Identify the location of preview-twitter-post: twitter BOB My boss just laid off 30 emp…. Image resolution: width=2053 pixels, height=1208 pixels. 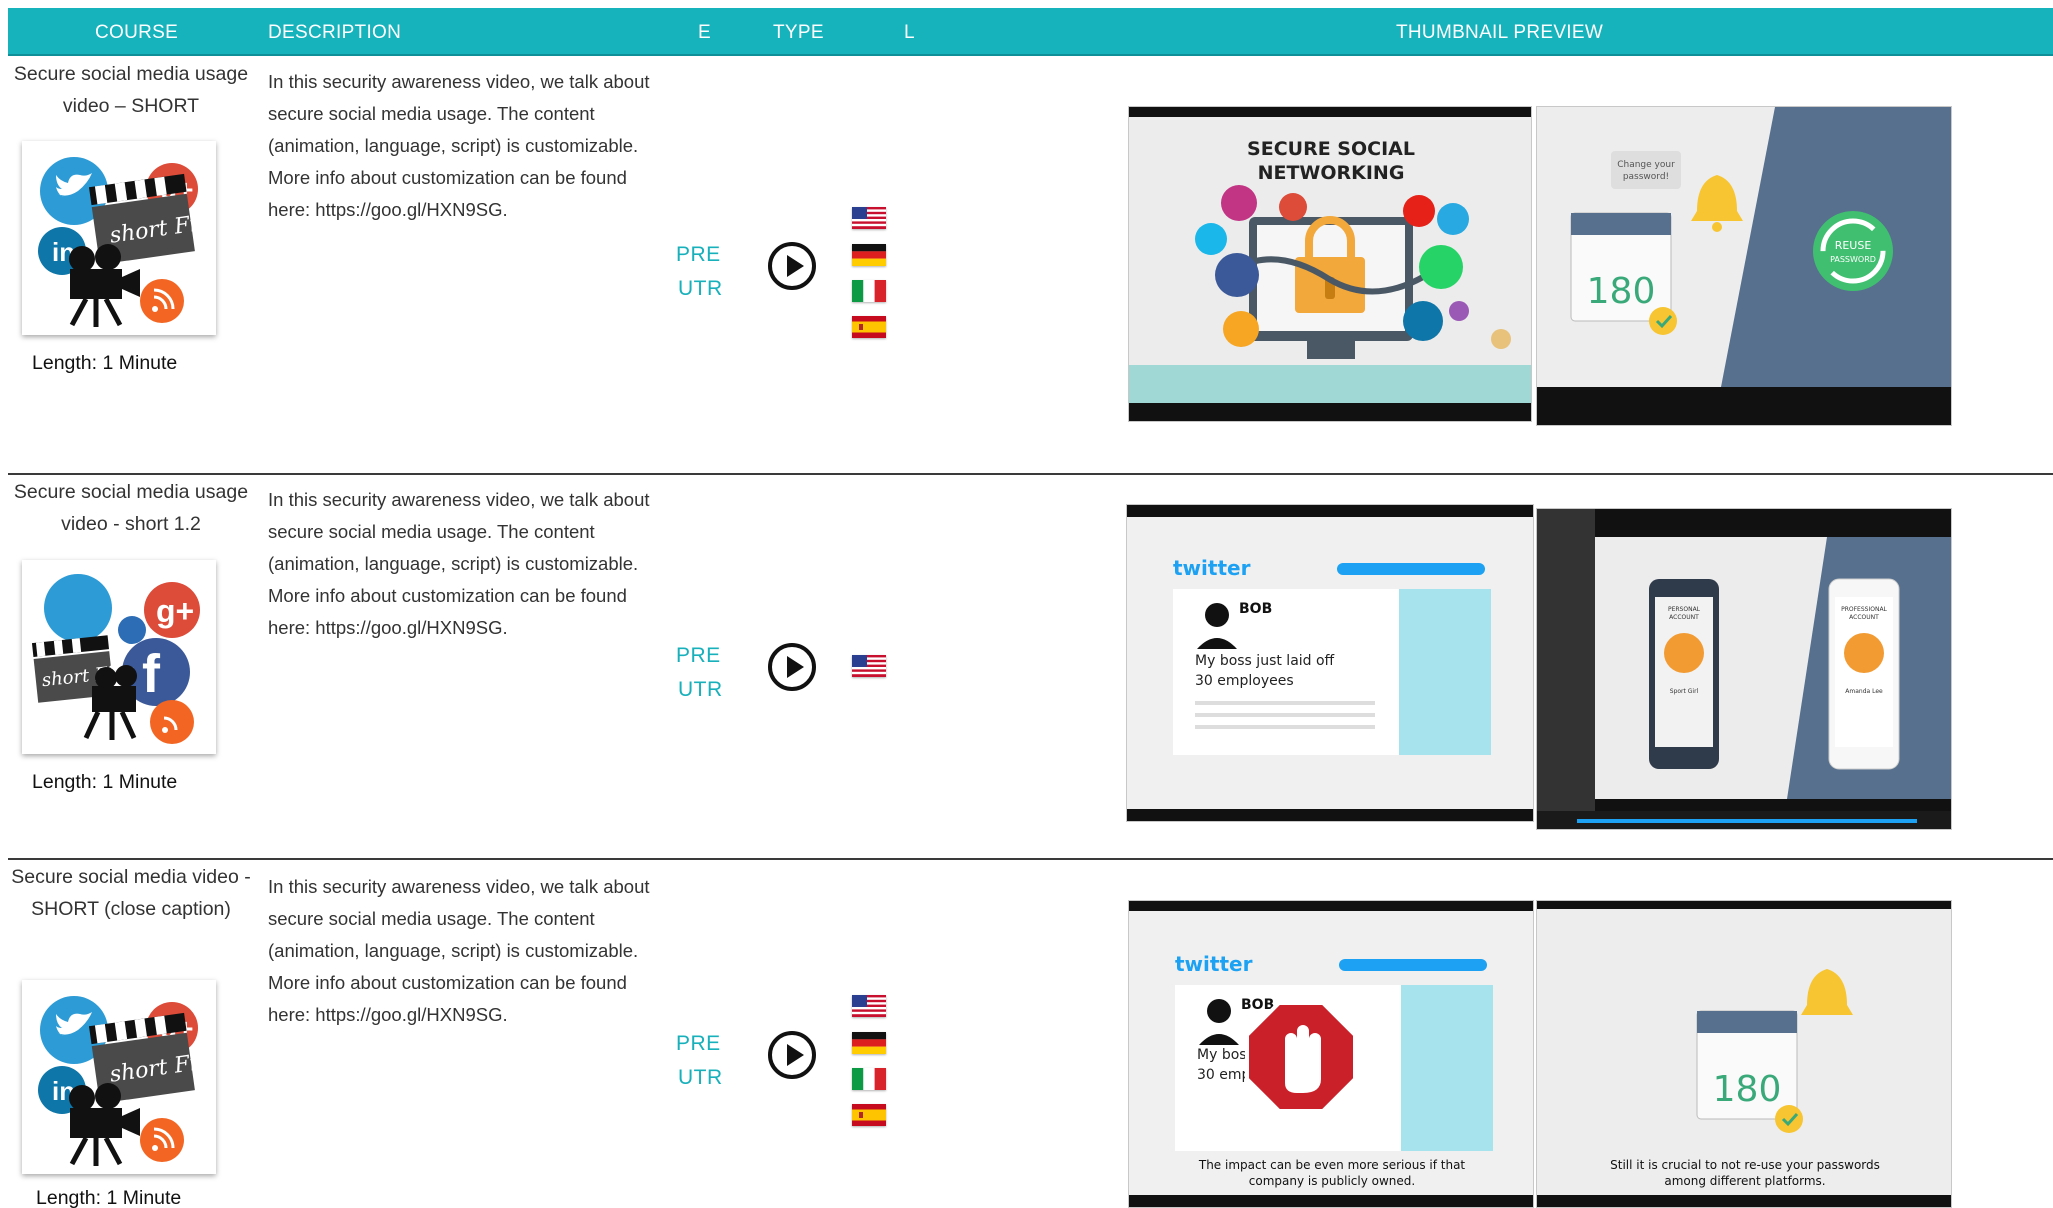
(1330, 663).